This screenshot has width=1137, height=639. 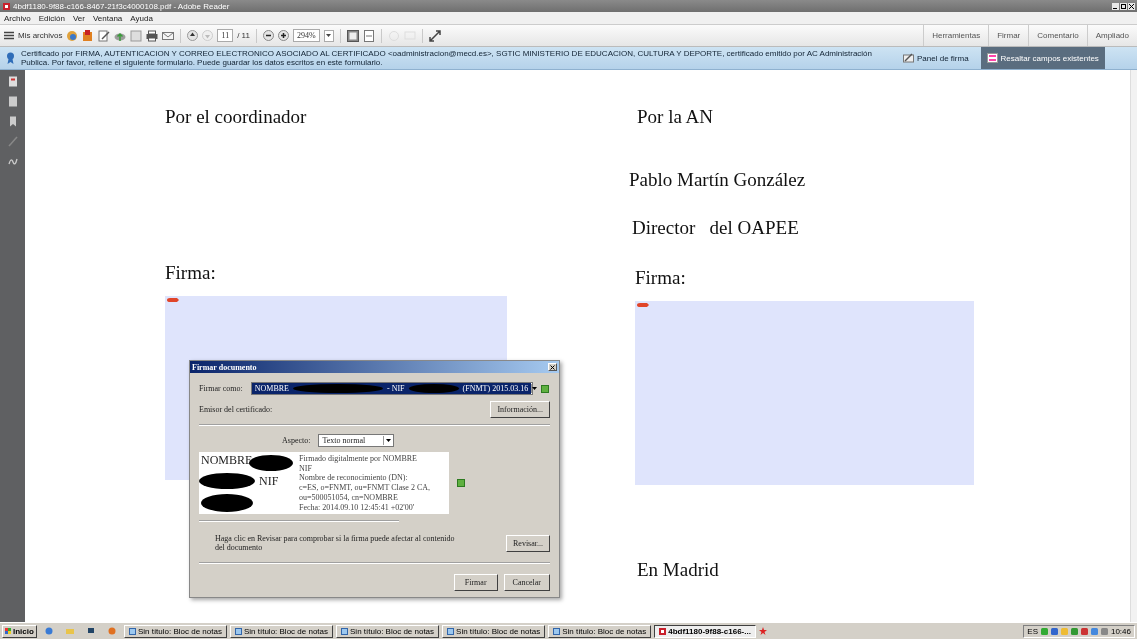 What do you see at coordinates (762, 631) in the screenshot?
I see `star-icon` at bounding box center [762, 631].